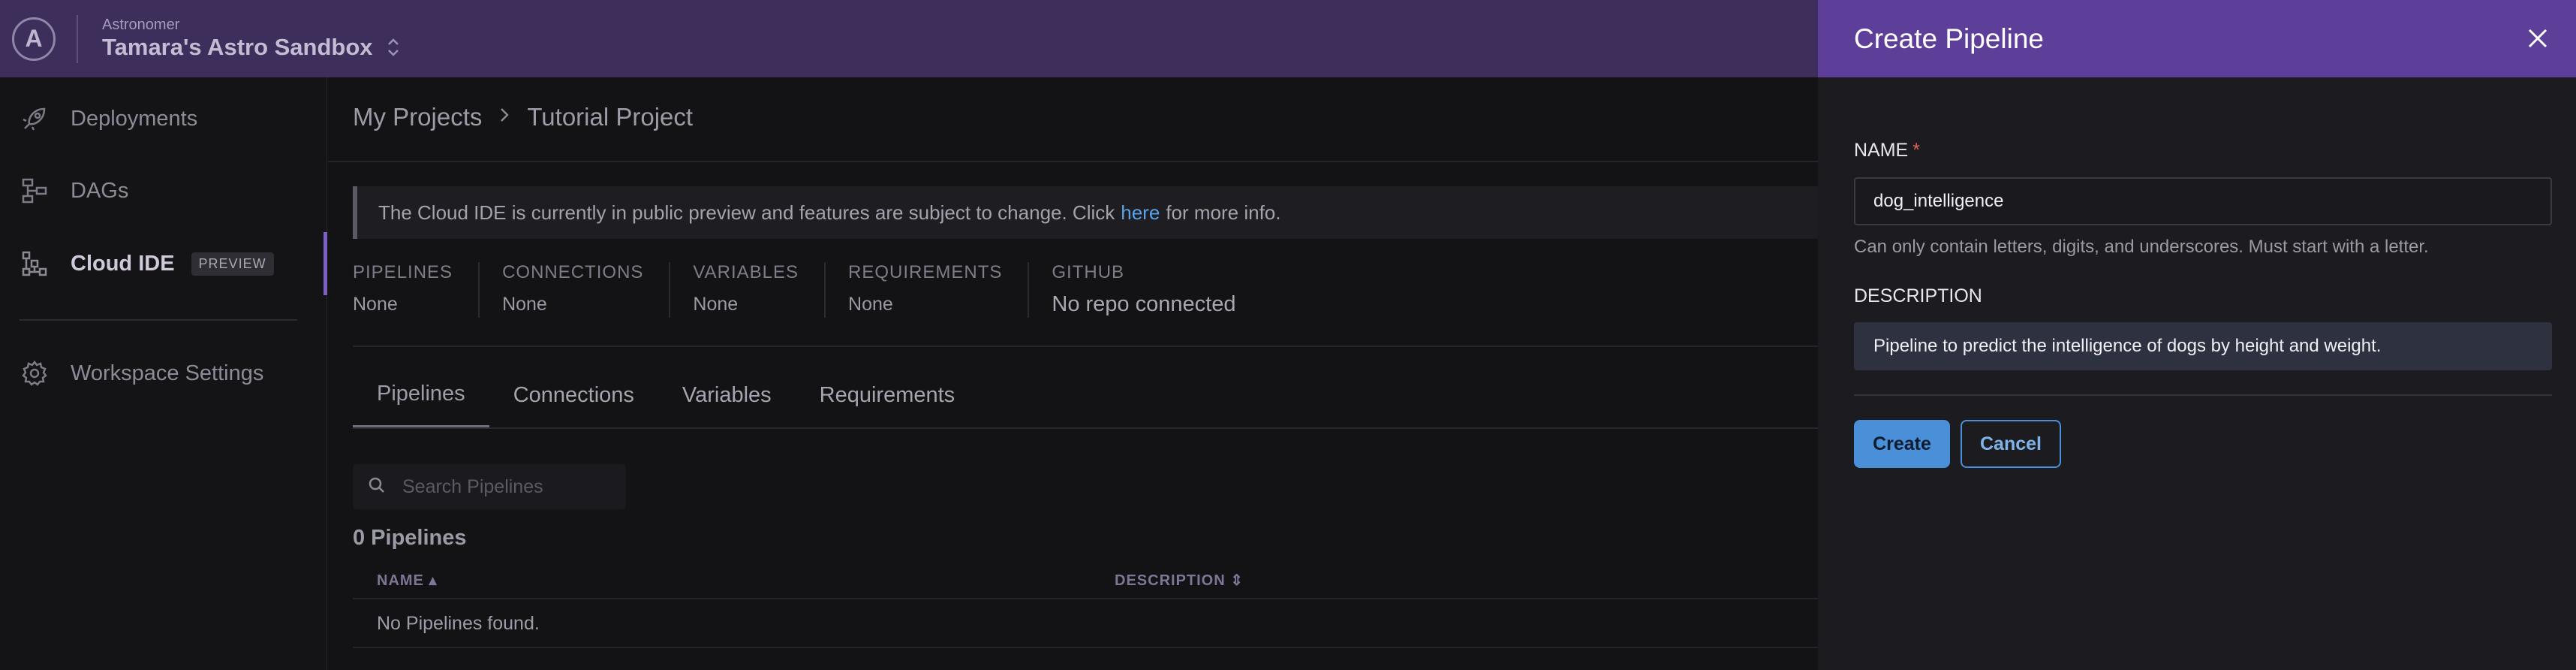  Describe the element at coordinates (416, 290) in the screenshot. I see `stat-pipelines: PIPELINES None` at that location.